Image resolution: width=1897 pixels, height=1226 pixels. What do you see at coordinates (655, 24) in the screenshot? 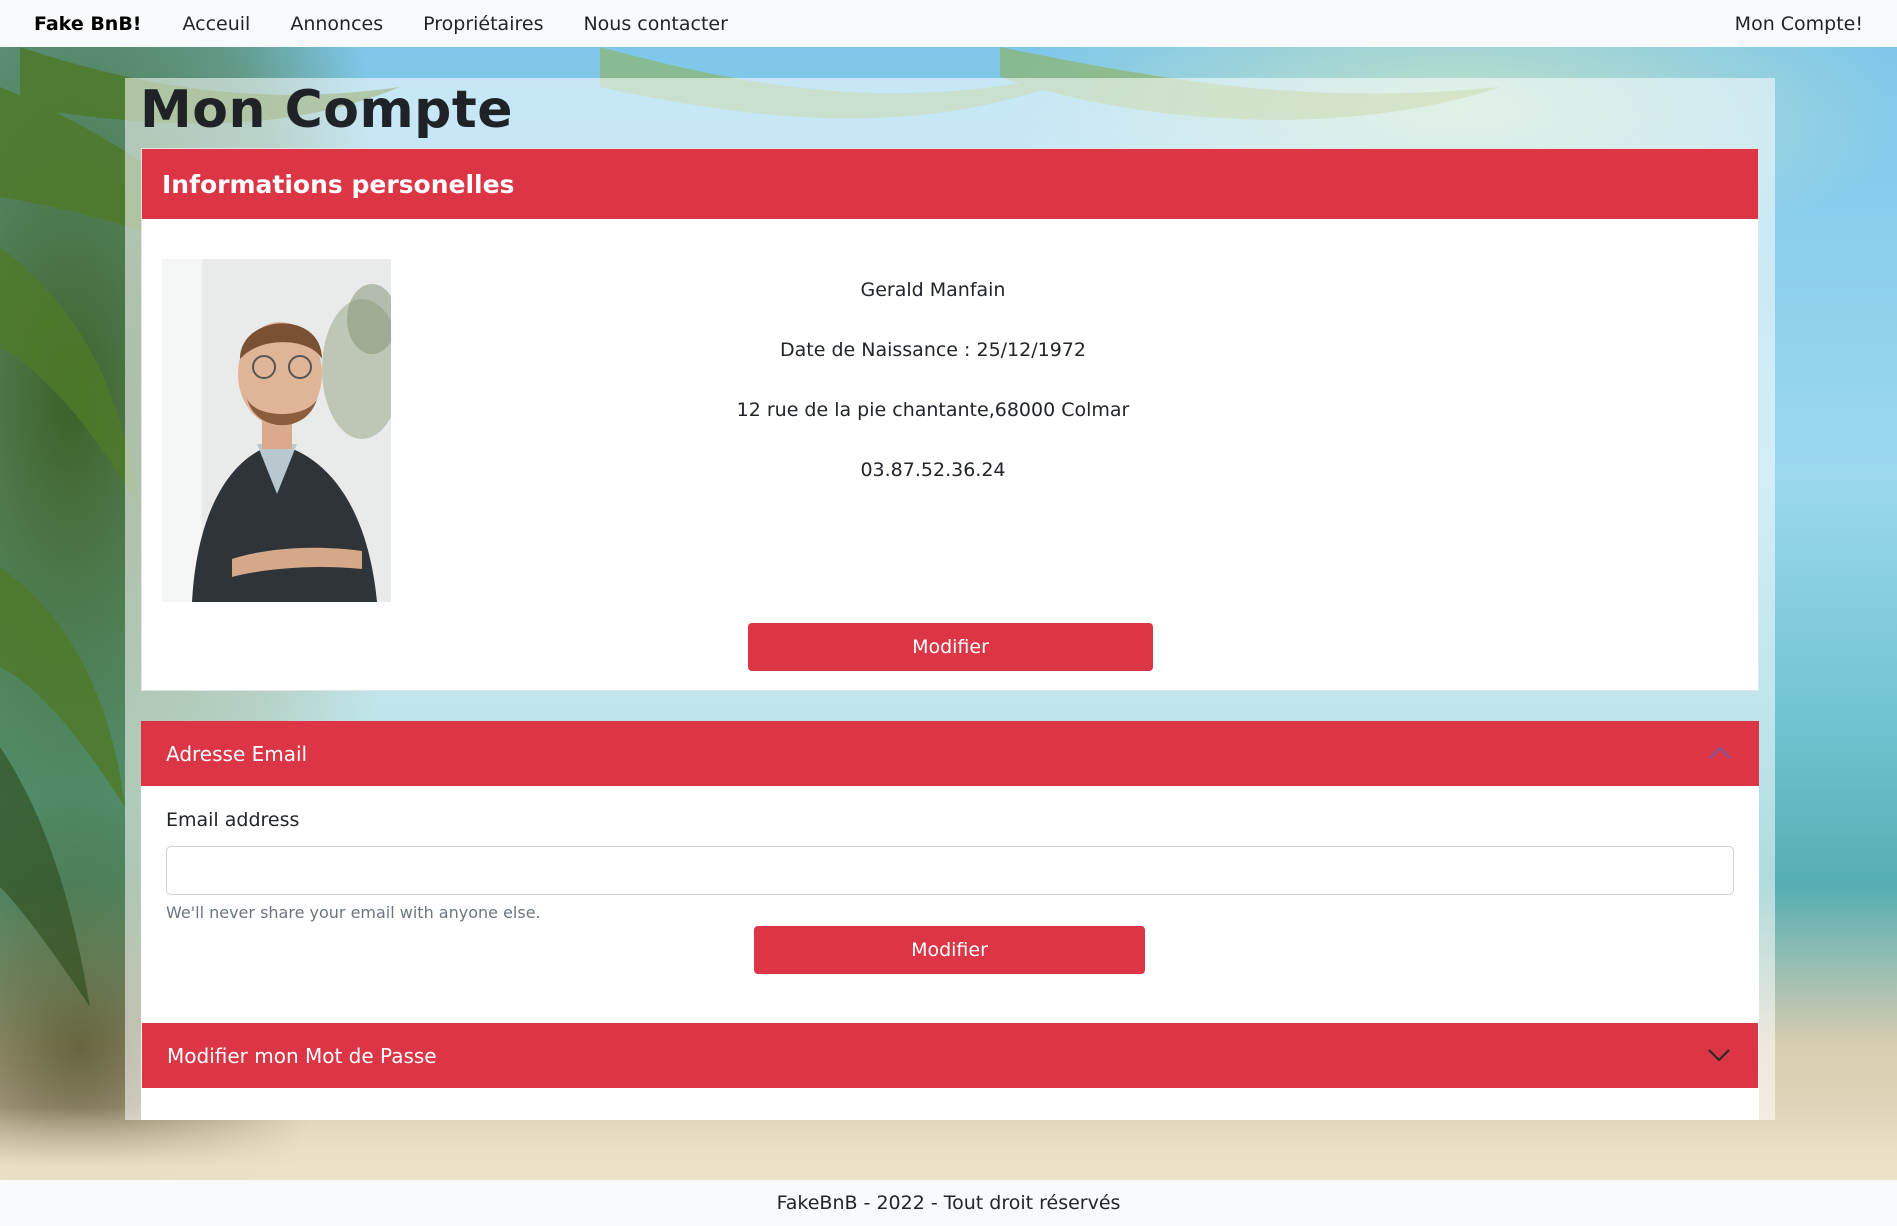
I see `nav-link-nous-contacter: Nous contacter` at bounding box center [655, 24].